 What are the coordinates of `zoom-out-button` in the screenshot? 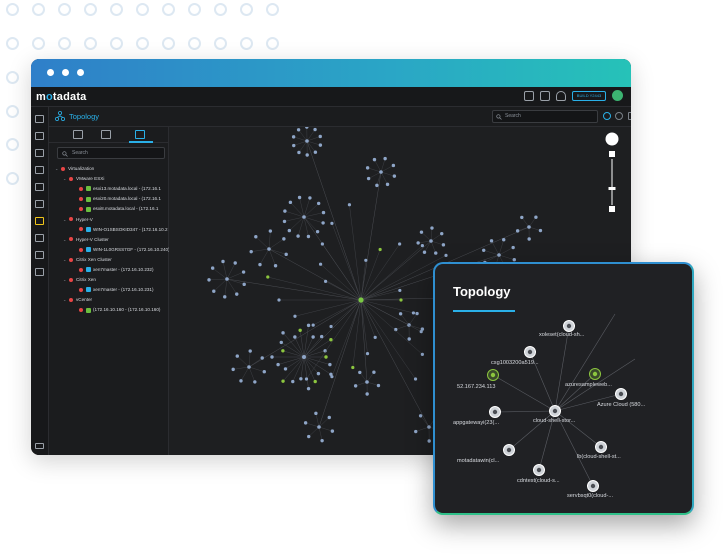 It's located at (612, 209).